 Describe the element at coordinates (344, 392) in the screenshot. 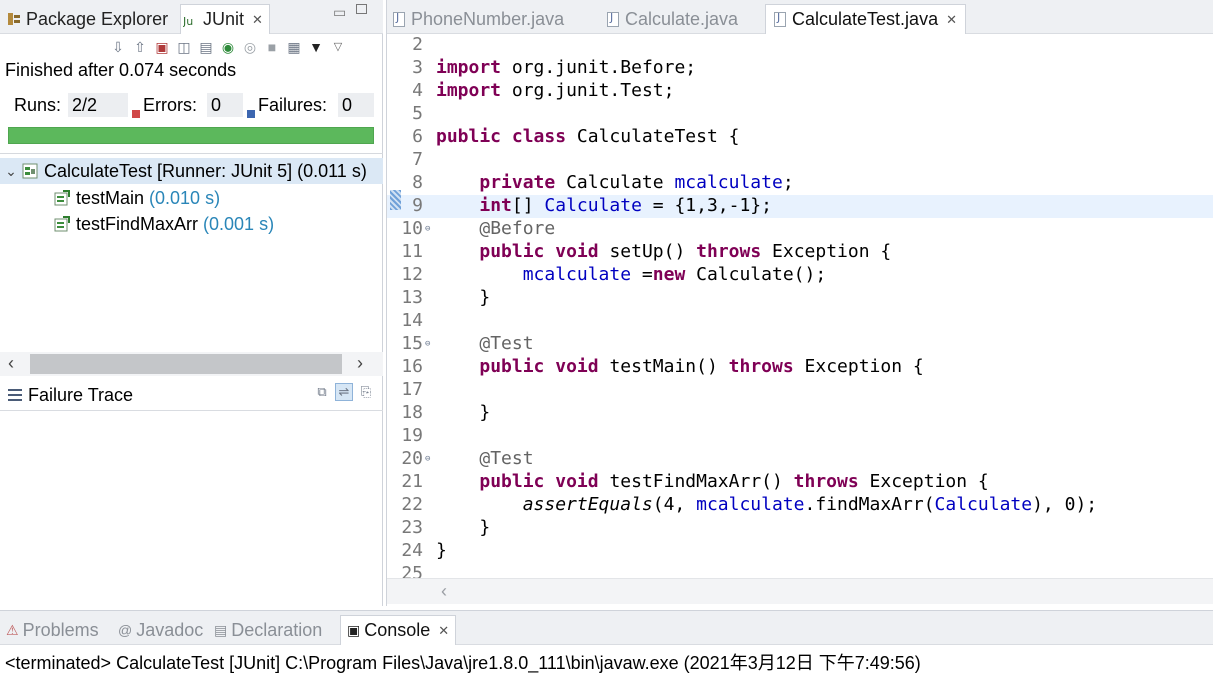

I see `filter-stack-trace-icon: ⇌` at that location.